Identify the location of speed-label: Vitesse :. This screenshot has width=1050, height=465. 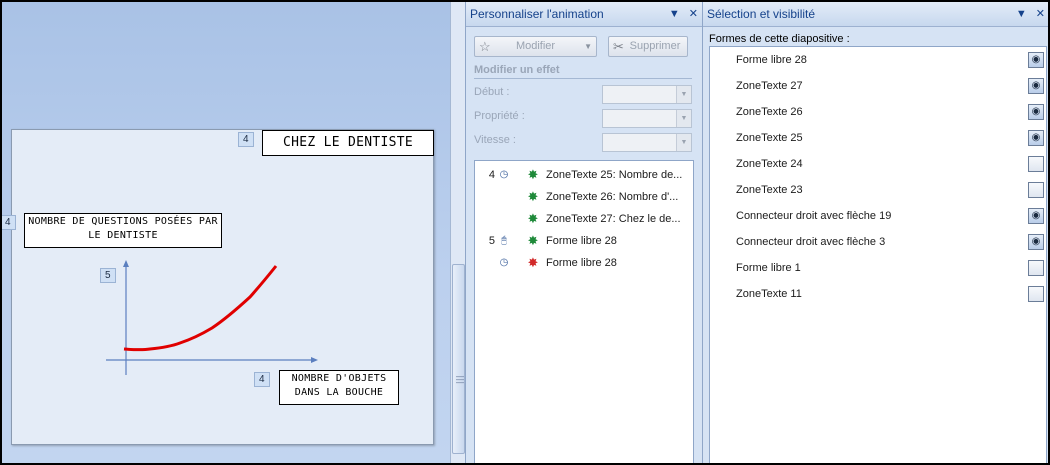
(495, 140).